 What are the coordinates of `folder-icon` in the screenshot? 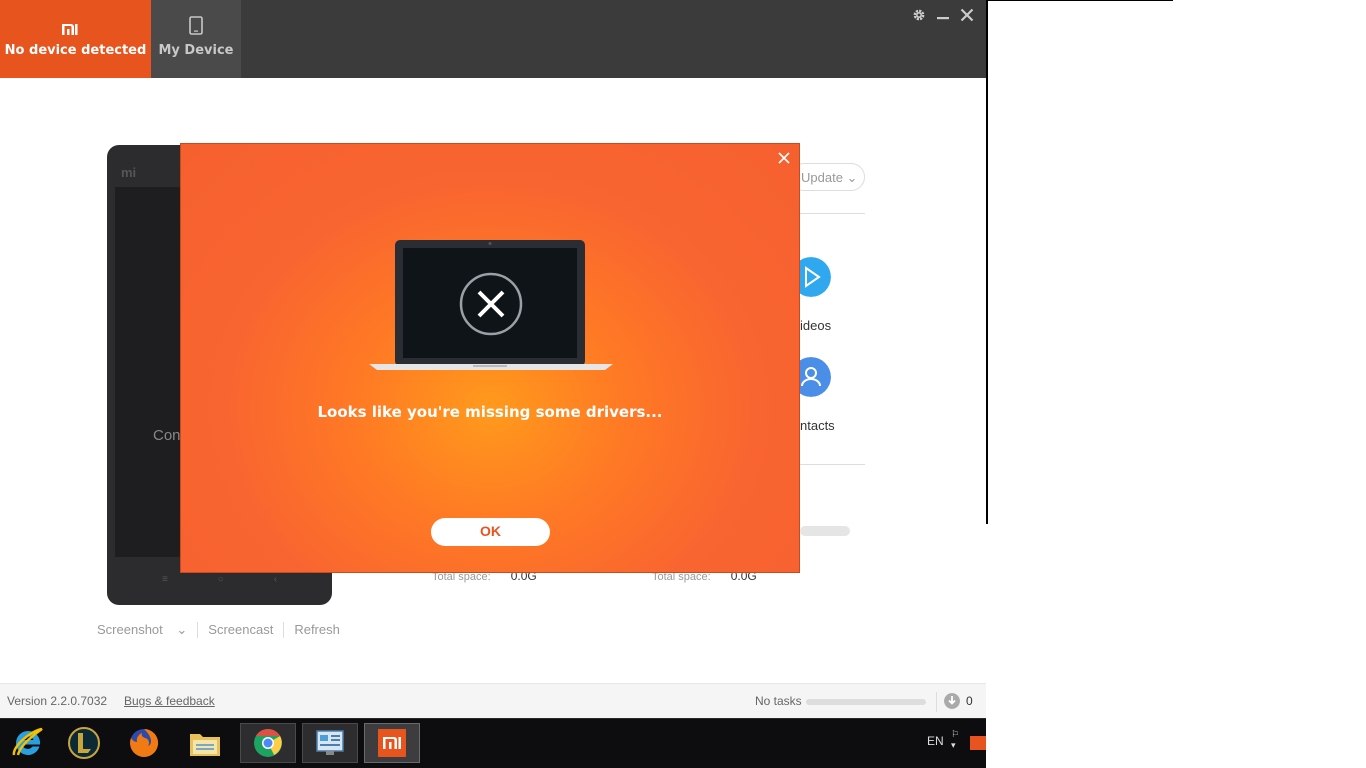 It's located at (205, 745).